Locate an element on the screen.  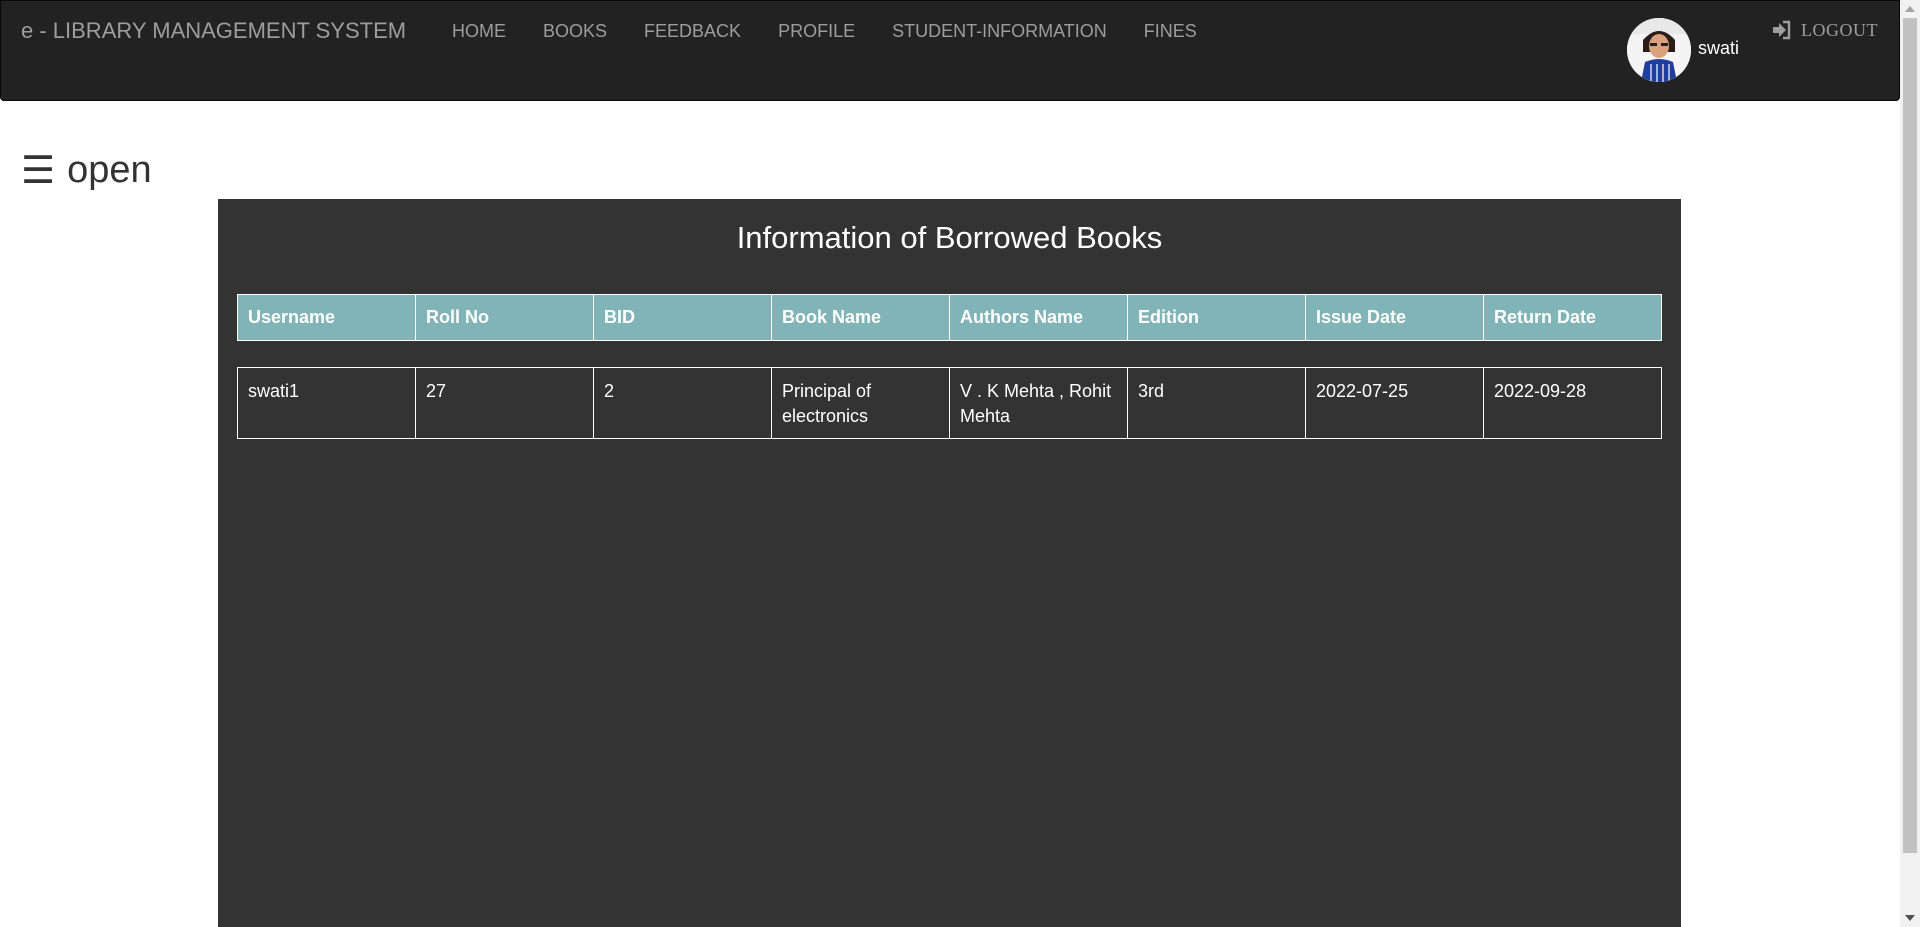
column-header-book-name: Book Name is located at coordinates (860, 317).